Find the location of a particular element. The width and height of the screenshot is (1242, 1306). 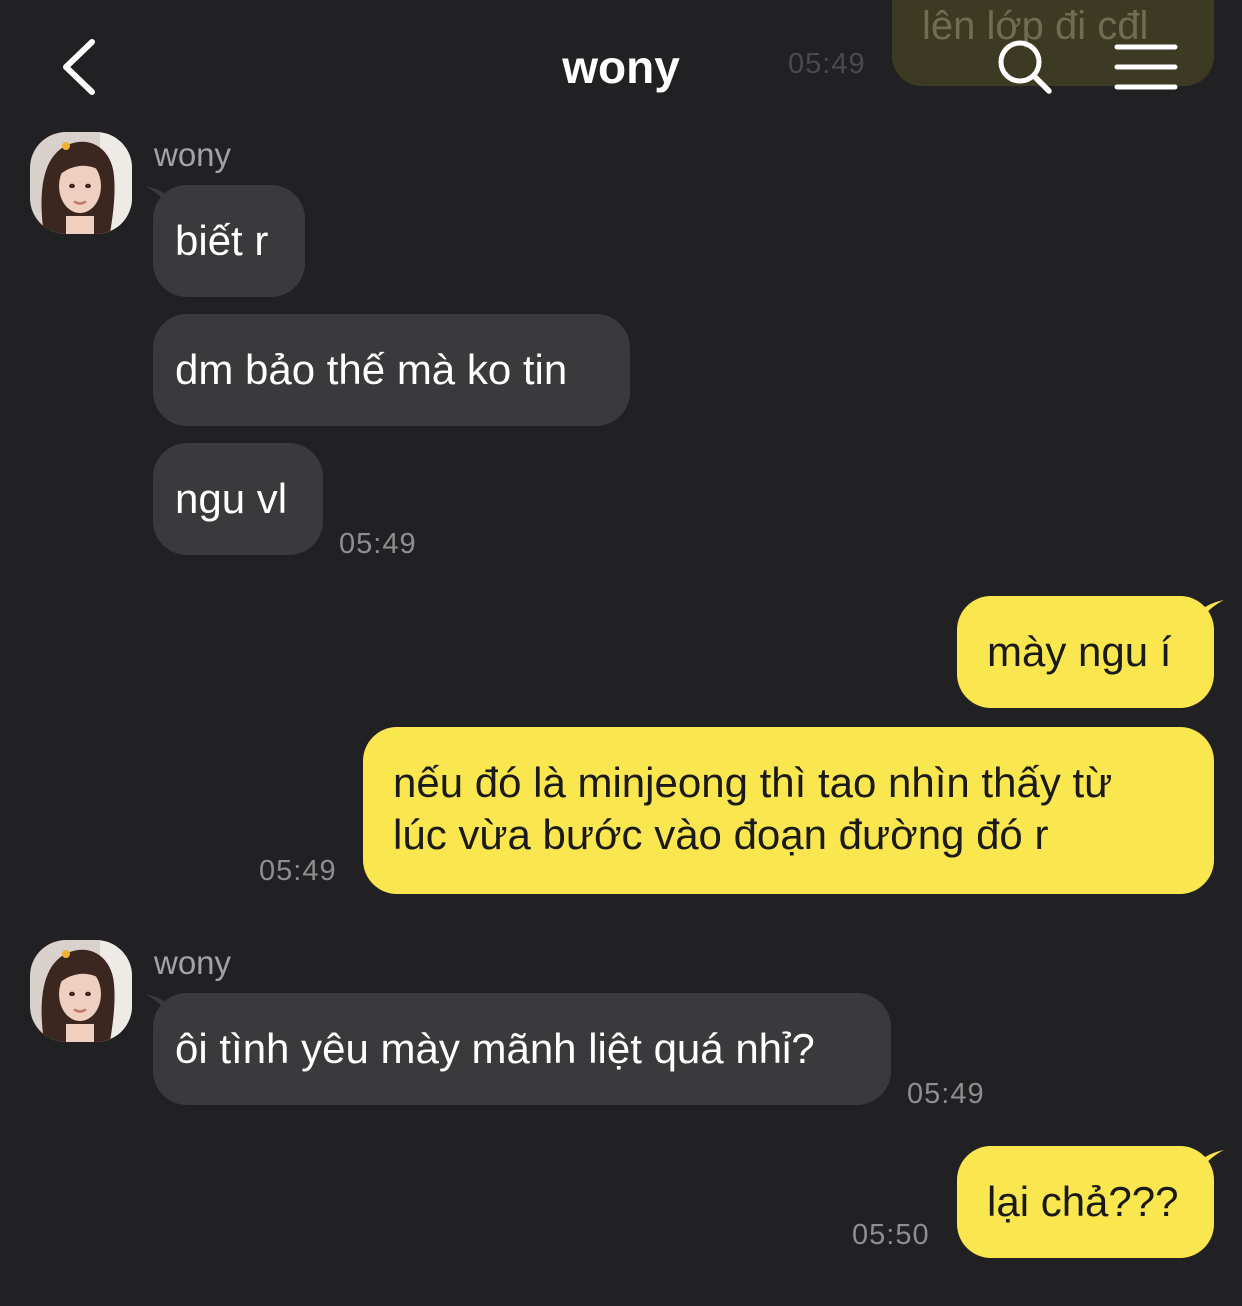

message-bubble: biết r is located at coordinates (229, 241).